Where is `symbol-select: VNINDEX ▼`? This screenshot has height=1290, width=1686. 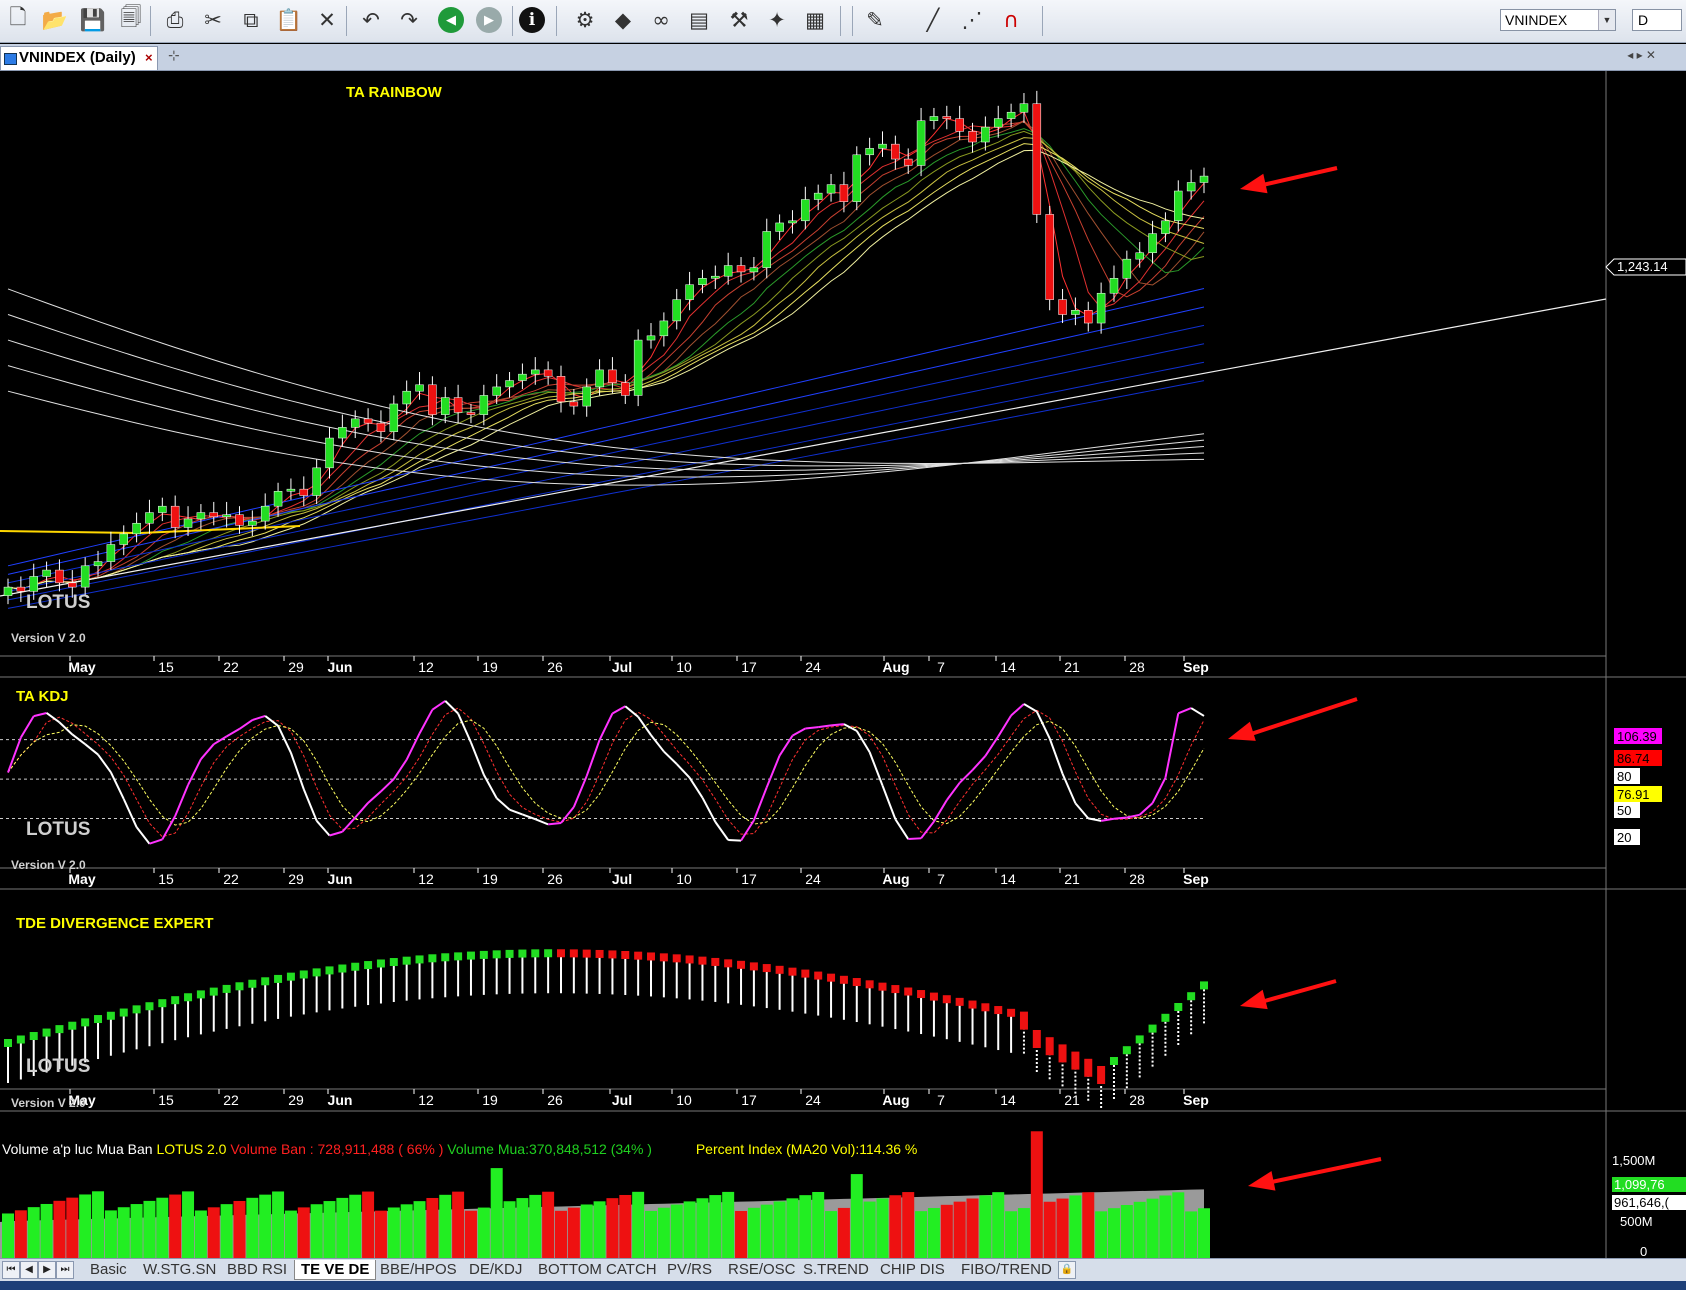
symbol-select: VNINDEX ▼ is located at coordinates (1558, 20).